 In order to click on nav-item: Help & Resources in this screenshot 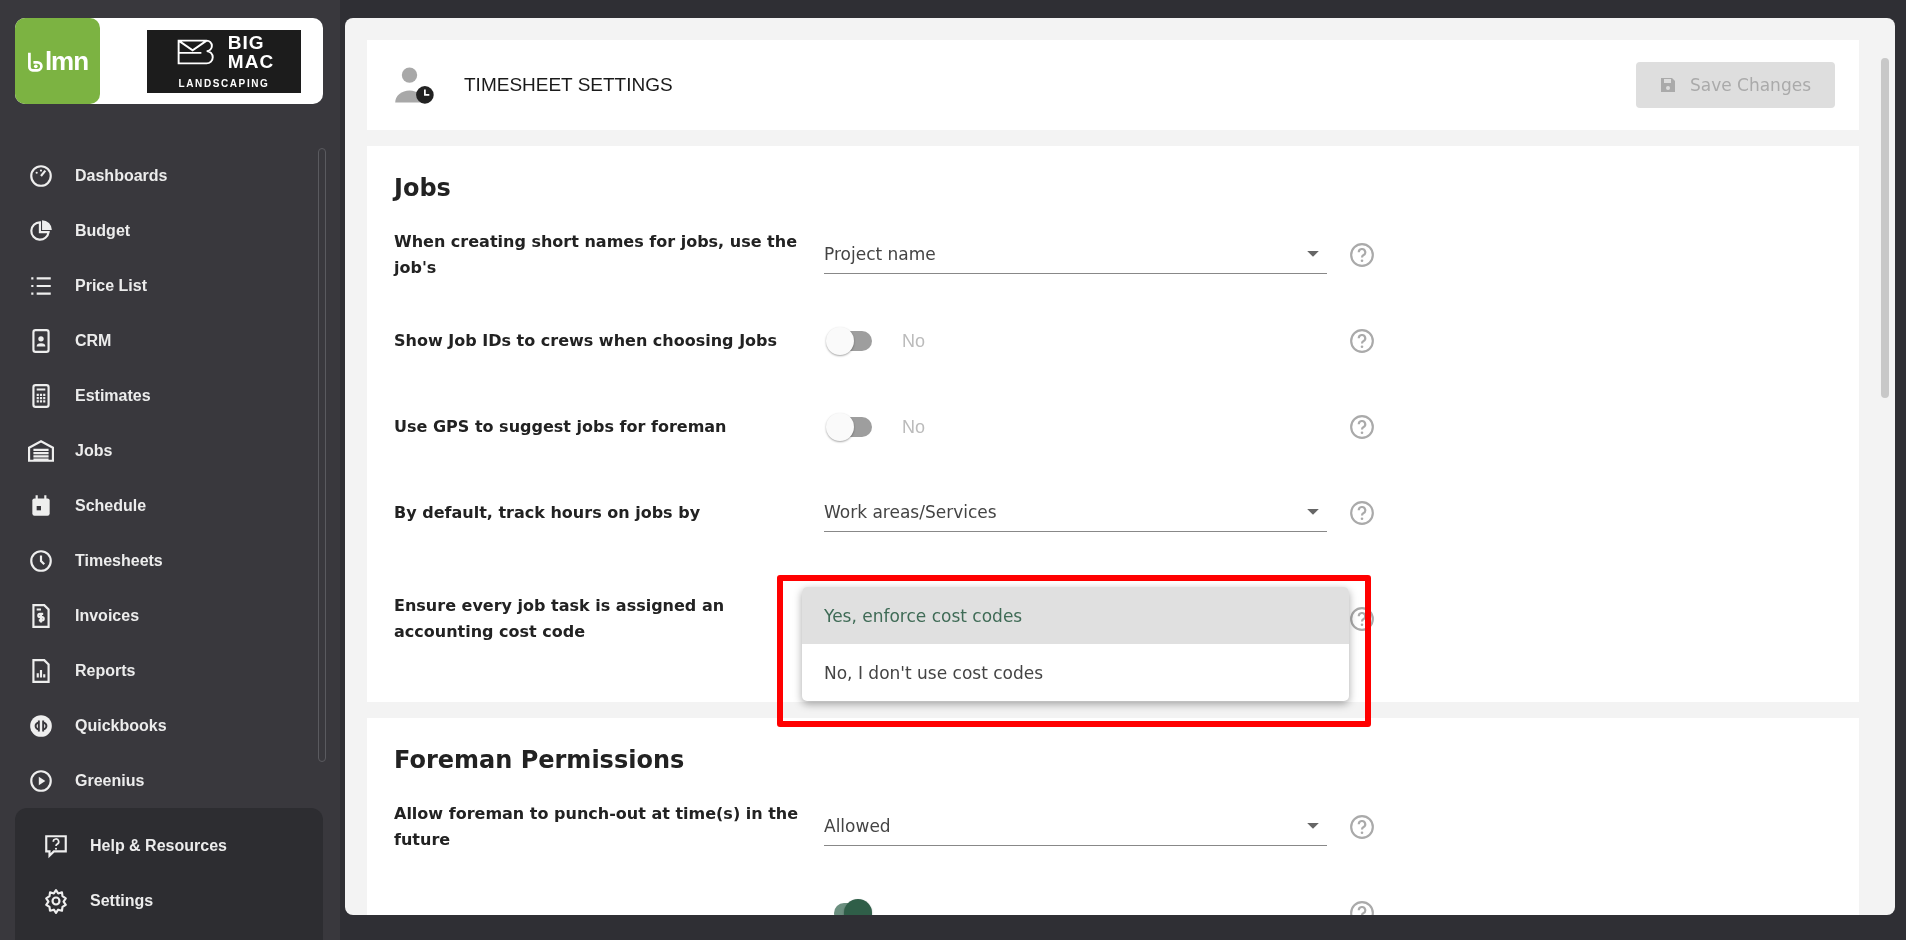, I will do `click(169, 845)`.